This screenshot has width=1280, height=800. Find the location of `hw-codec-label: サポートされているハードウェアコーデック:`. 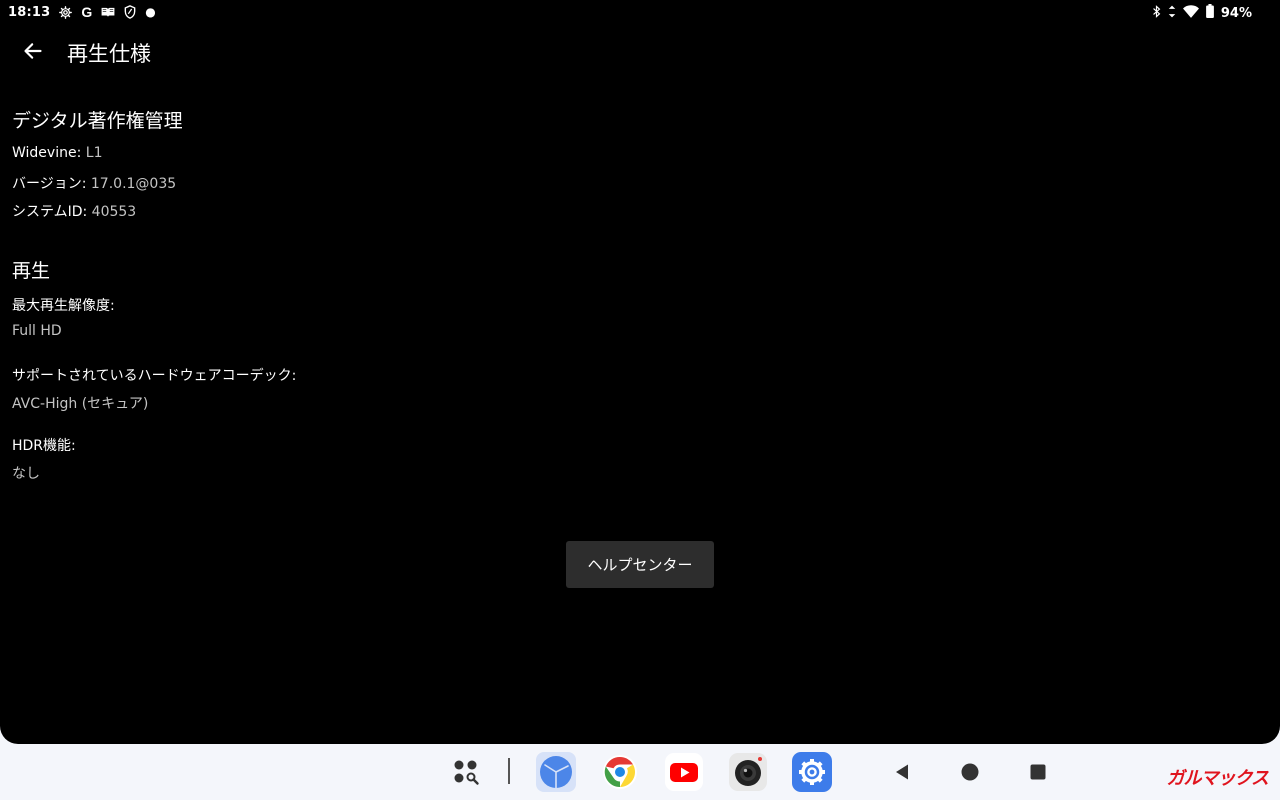

hw-codec-label: サポートされているハードウェアコーデック: is located at coordinates (154, 376).